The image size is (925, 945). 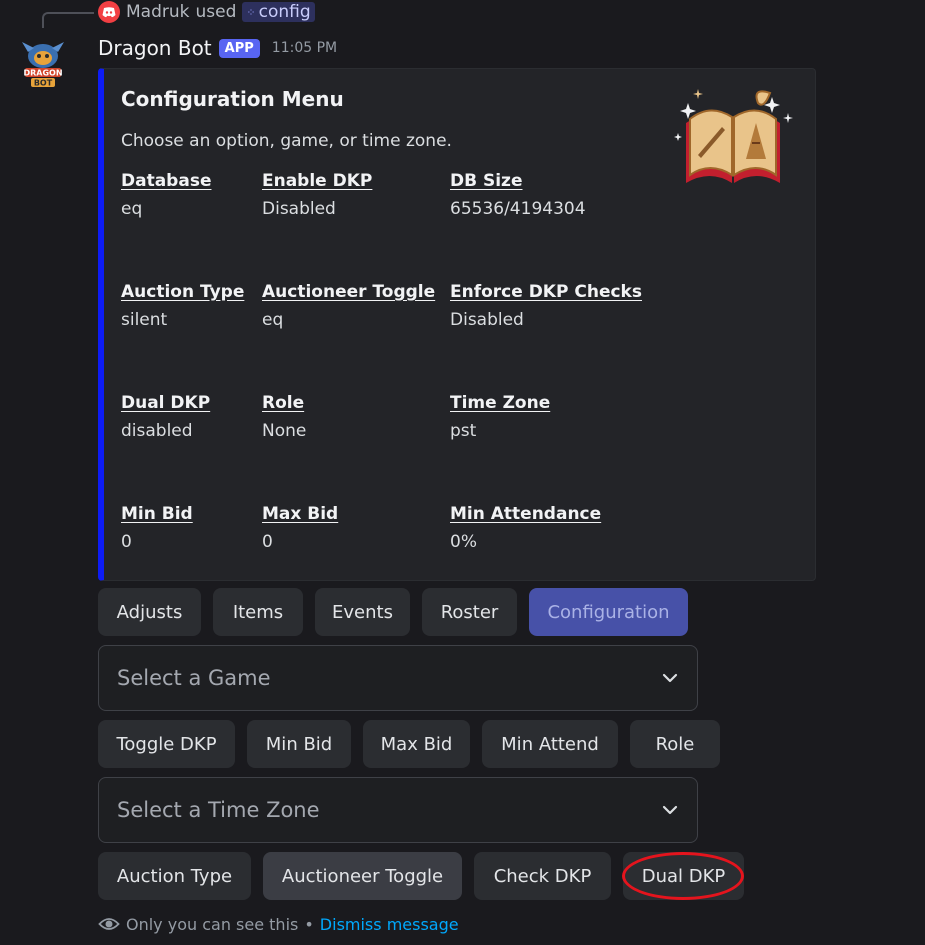 What do you see at coordinates (239, 48) in the screenshot?
I see `app-badge: APP` at bounding box center [239, 48].